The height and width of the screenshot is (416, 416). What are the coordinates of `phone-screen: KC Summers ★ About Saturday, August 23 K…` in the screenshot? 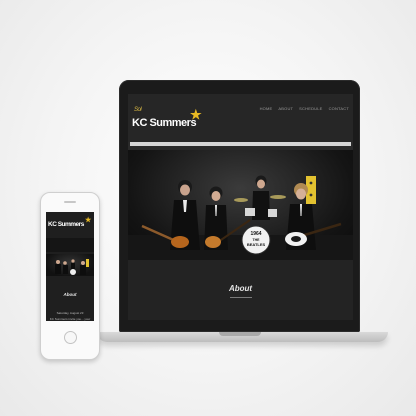 It's located at (70, 266).